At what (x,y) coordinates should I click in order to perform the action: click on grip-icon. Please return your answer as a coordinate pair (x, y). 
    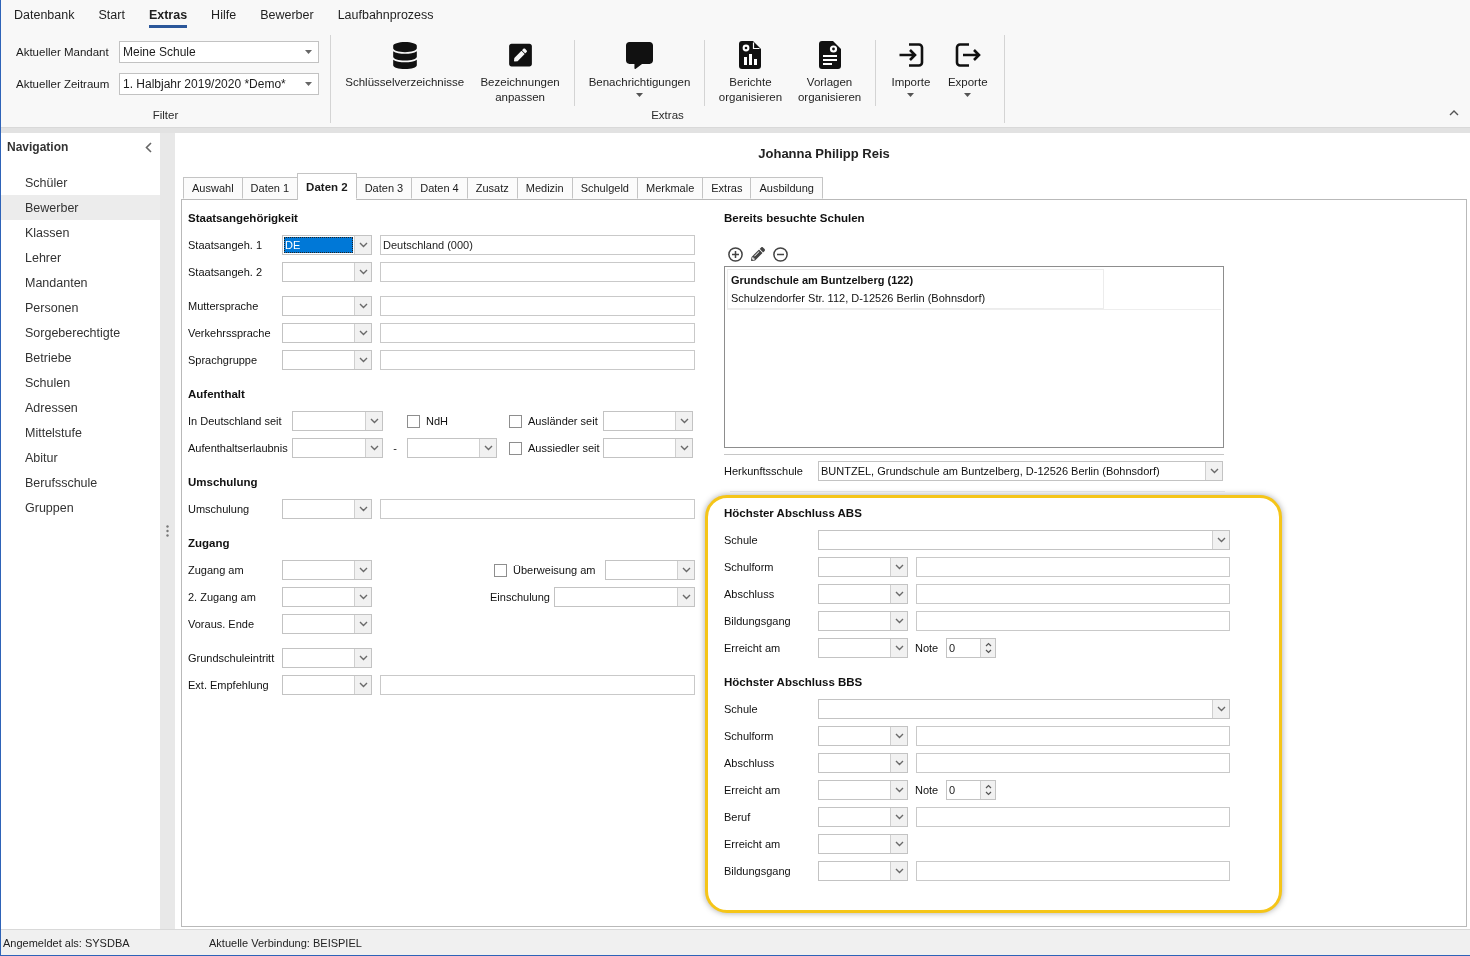
    Looking at the image, I should click on (167, 531).